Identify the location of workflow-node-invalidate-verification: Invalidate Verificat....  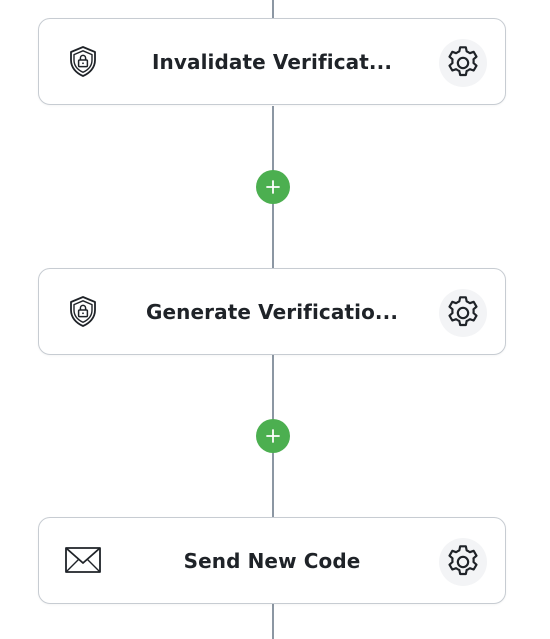
(272, 61).